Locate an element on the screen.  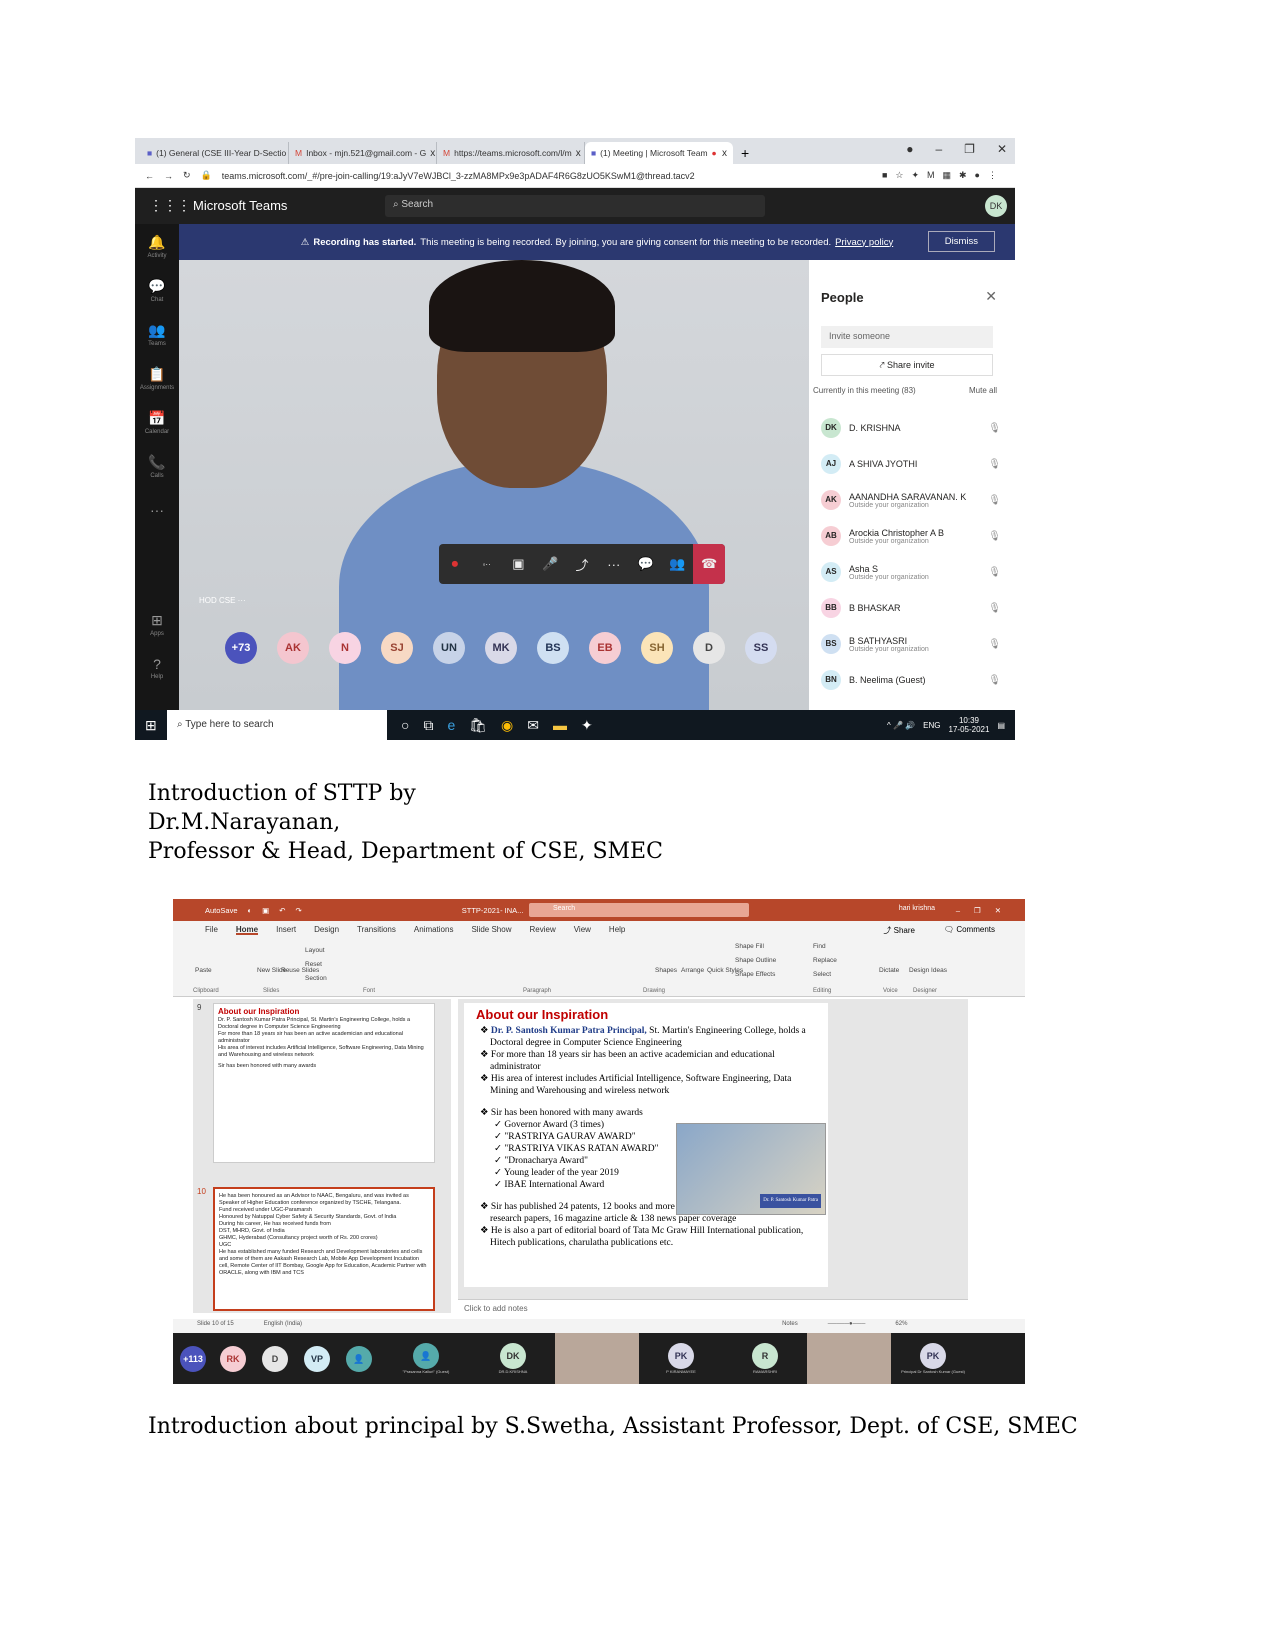
participant-row: AS Asha S Outside your organization 🎙 is located at coordinates (911, 572).